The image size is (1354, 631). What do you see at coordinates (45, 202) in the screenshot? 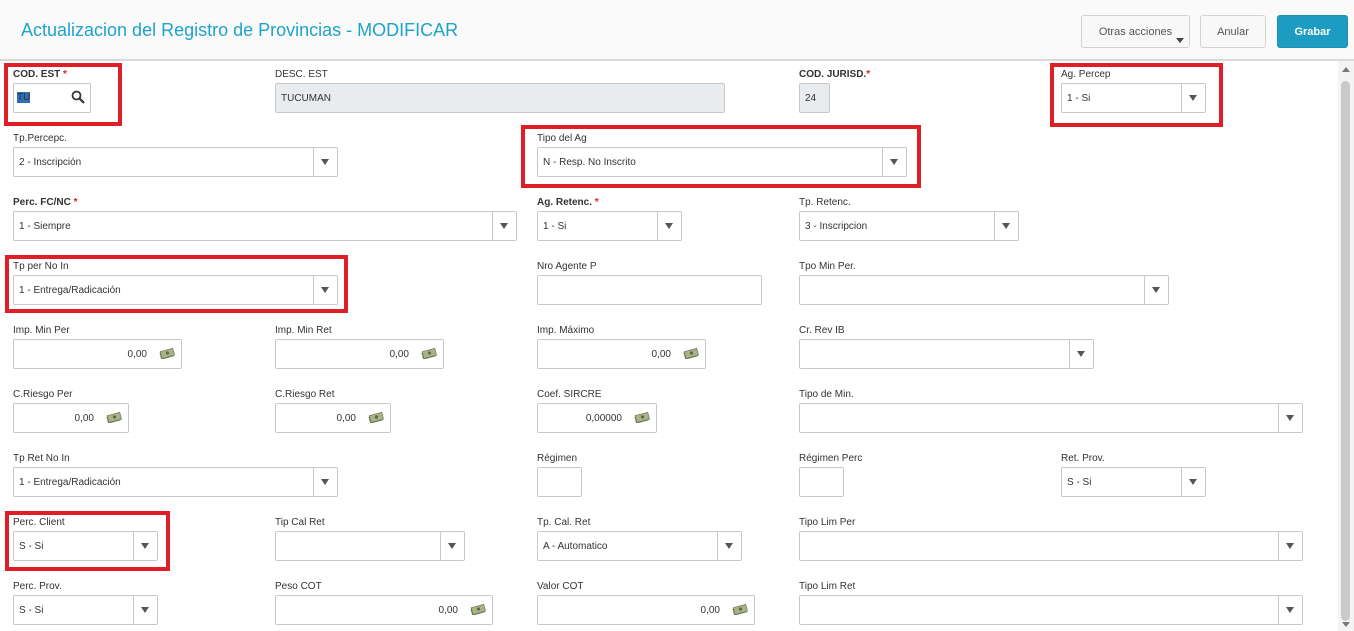
I see `perc-fc-nc-label: Perc. FC/NC *` at bounding box center [45, 202].